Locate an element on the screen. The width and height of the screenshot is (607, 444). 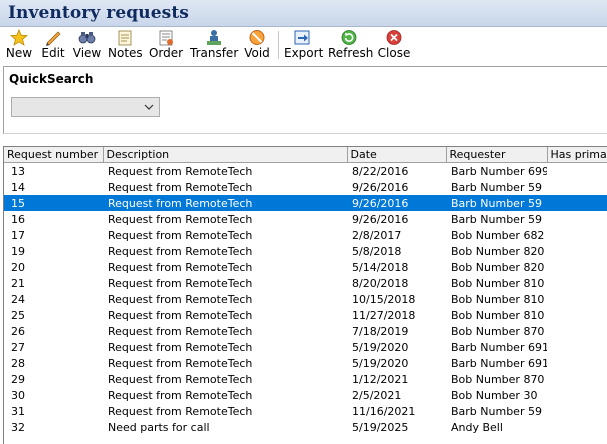
order-icon is located at coordinates (166, 38).